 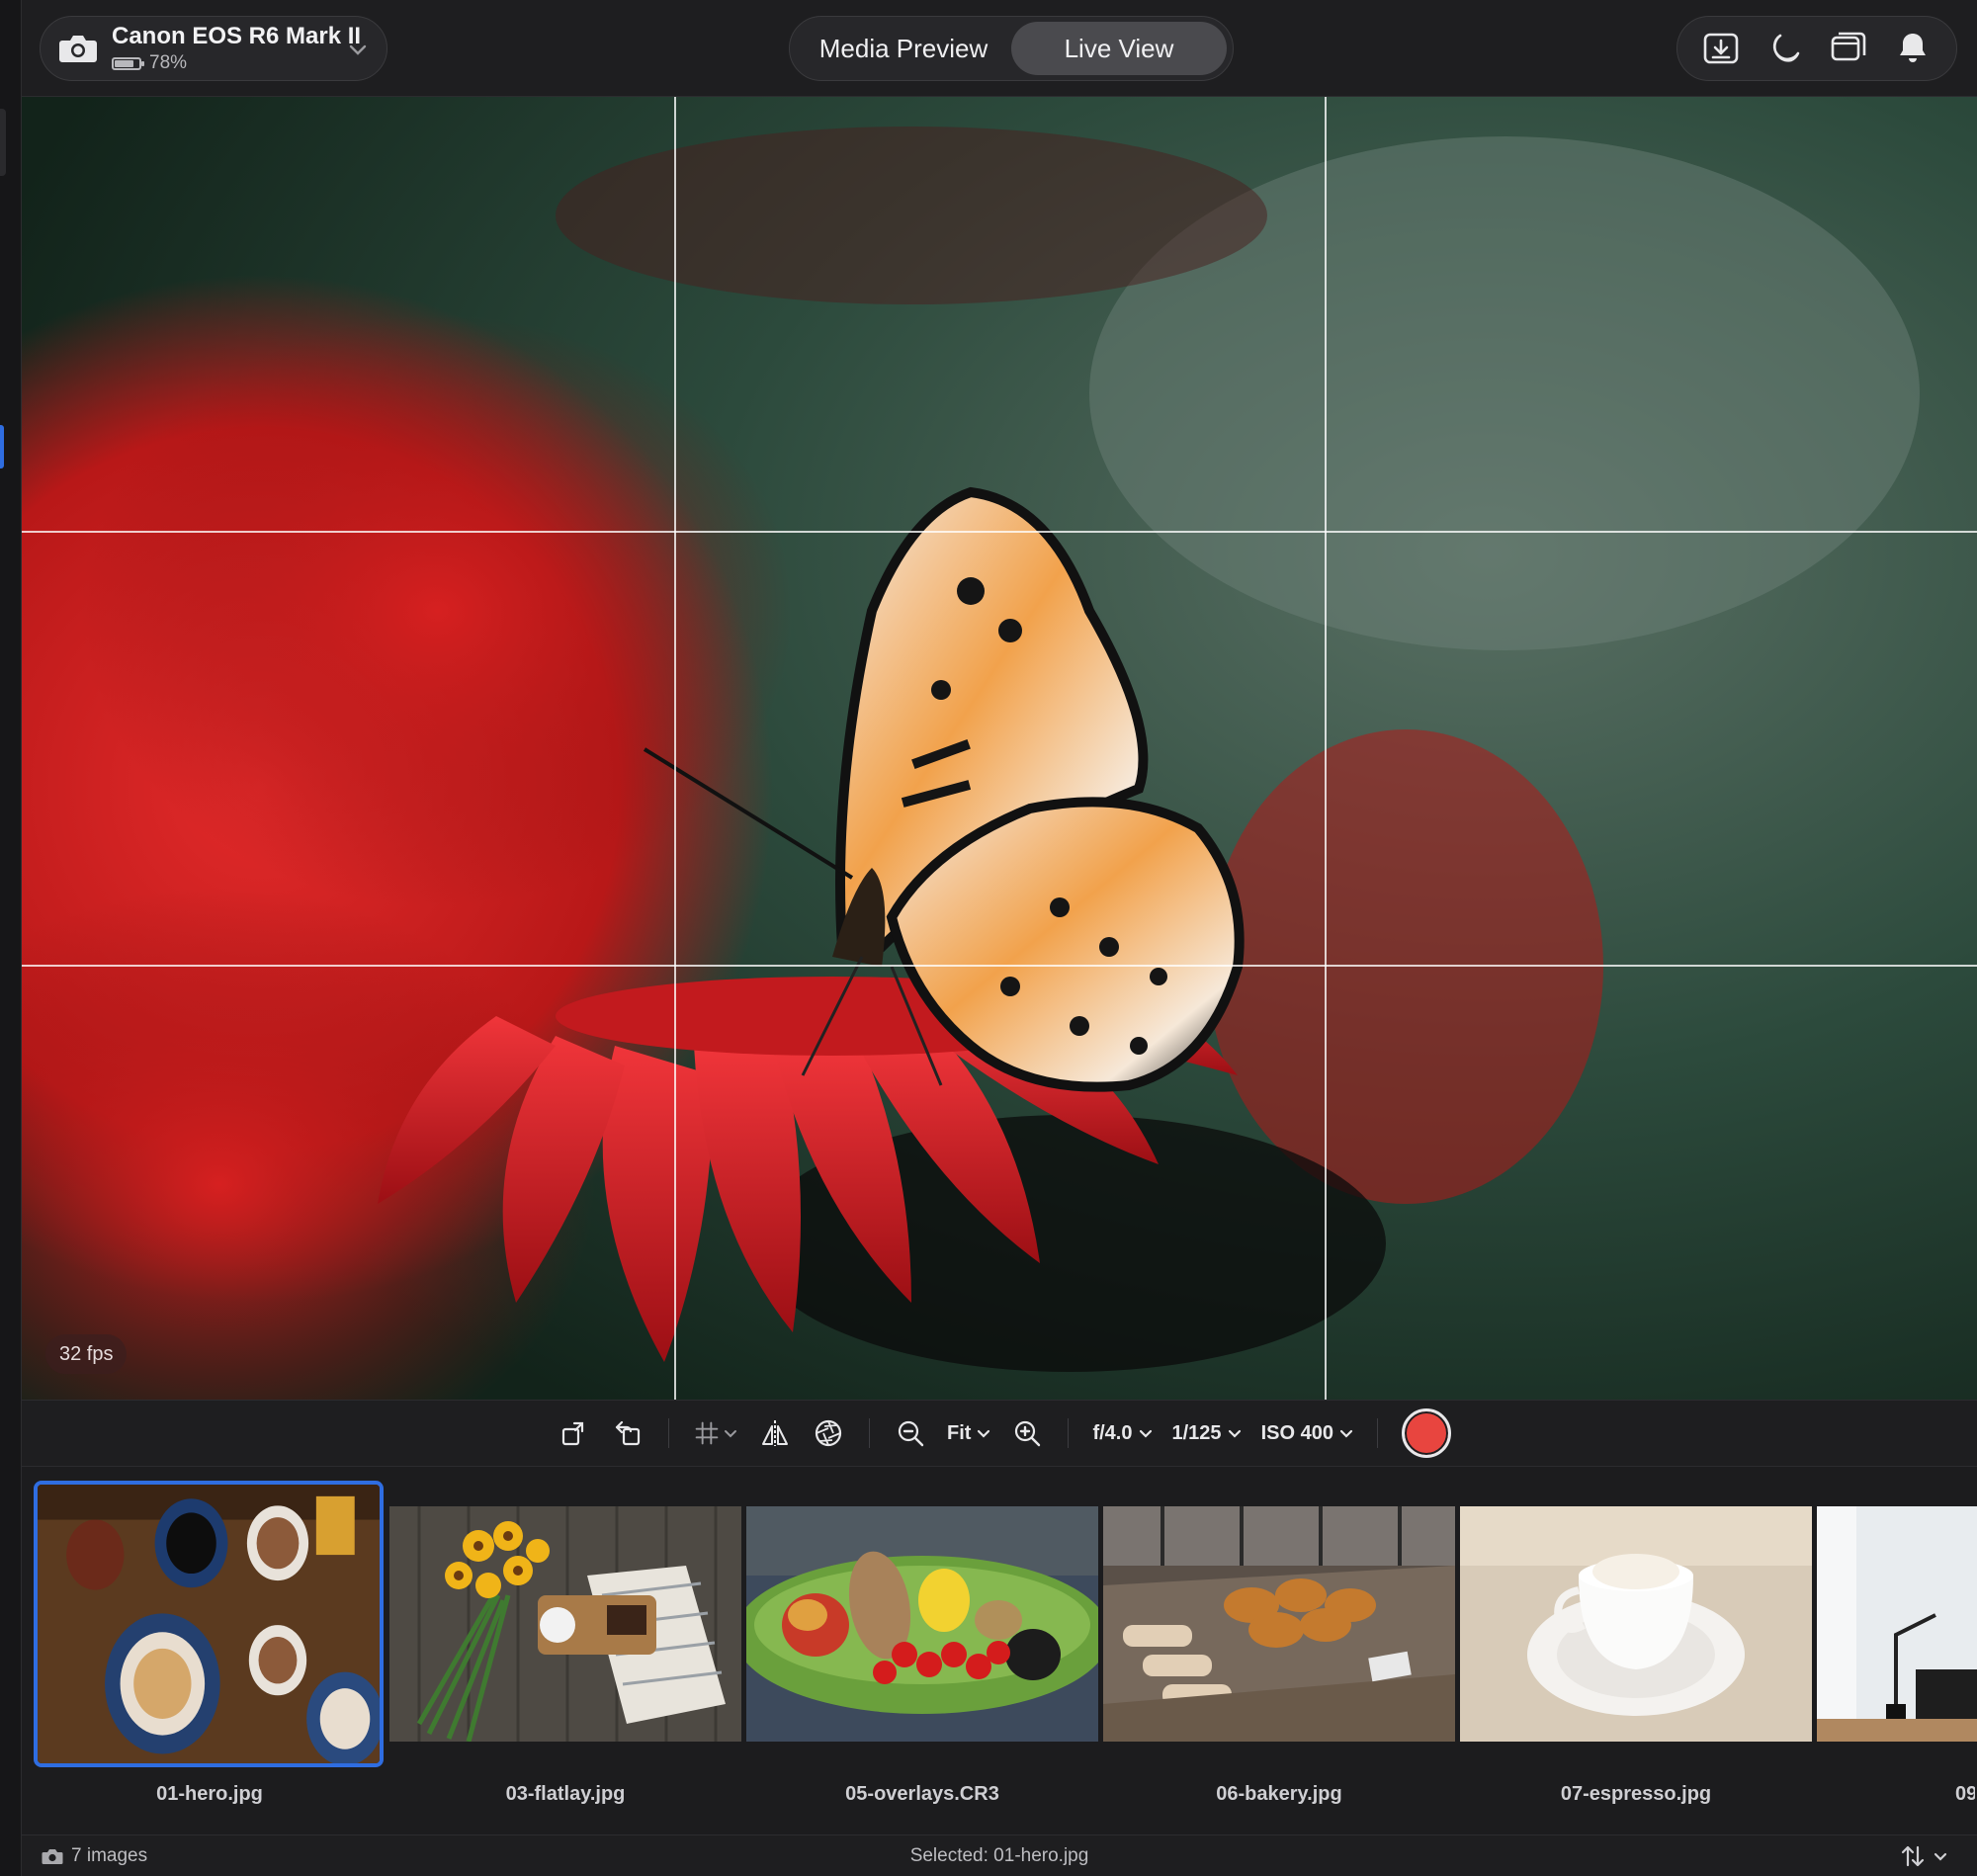 What do you see at coordinates (237, 36) in the screenshot?
I see `camera-name: Canon EOS R6 Mark II` at bounding box center [237, 36].